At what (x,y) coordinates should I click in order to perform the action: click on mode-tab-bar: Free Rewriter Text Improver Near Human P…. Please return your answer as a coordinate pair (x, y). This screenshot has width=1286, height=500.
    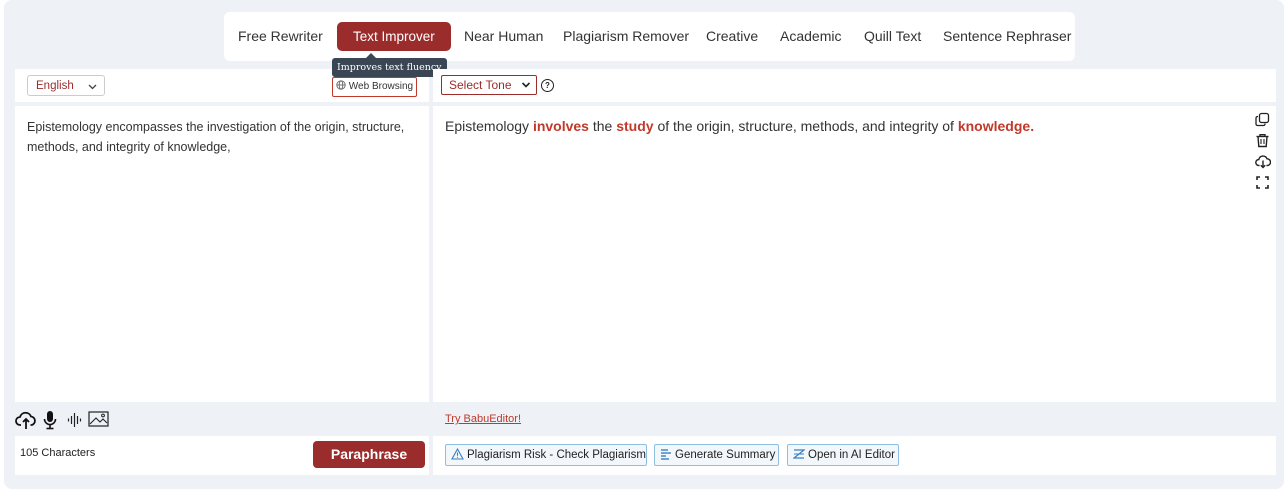
    Looking at the image, I should click on (649, 36).